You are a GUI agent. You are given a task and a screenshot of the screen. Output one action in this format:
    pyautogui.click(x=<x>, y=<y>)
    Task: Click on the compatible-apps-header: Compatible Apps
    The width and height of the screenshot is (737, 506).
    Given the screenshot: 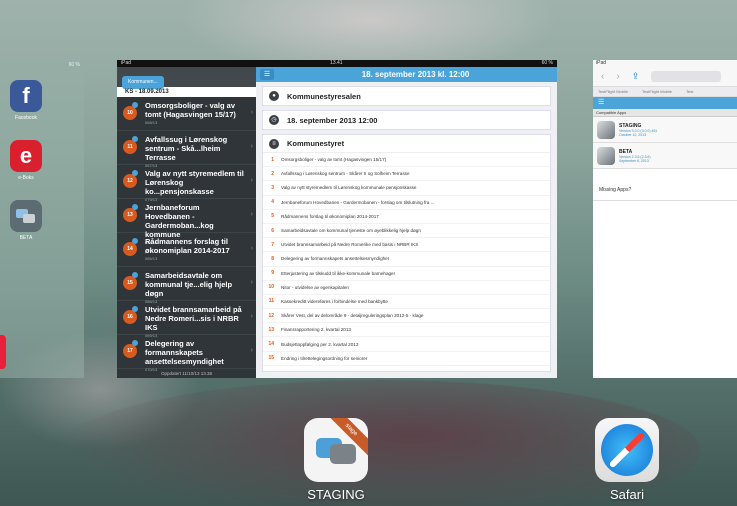 What is the action you would take?
    pyautogui.click(x=665, y=113)
    